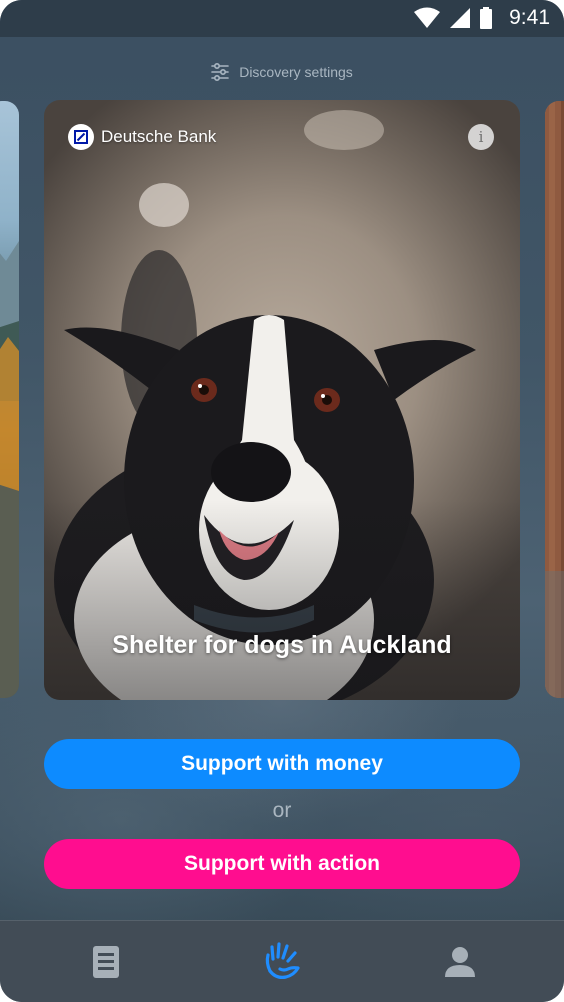 This screenshot has width=564, height=1002. Describe the element at coordinates (9, 469) in the screenshot. I see `mountain-photo` at that location.